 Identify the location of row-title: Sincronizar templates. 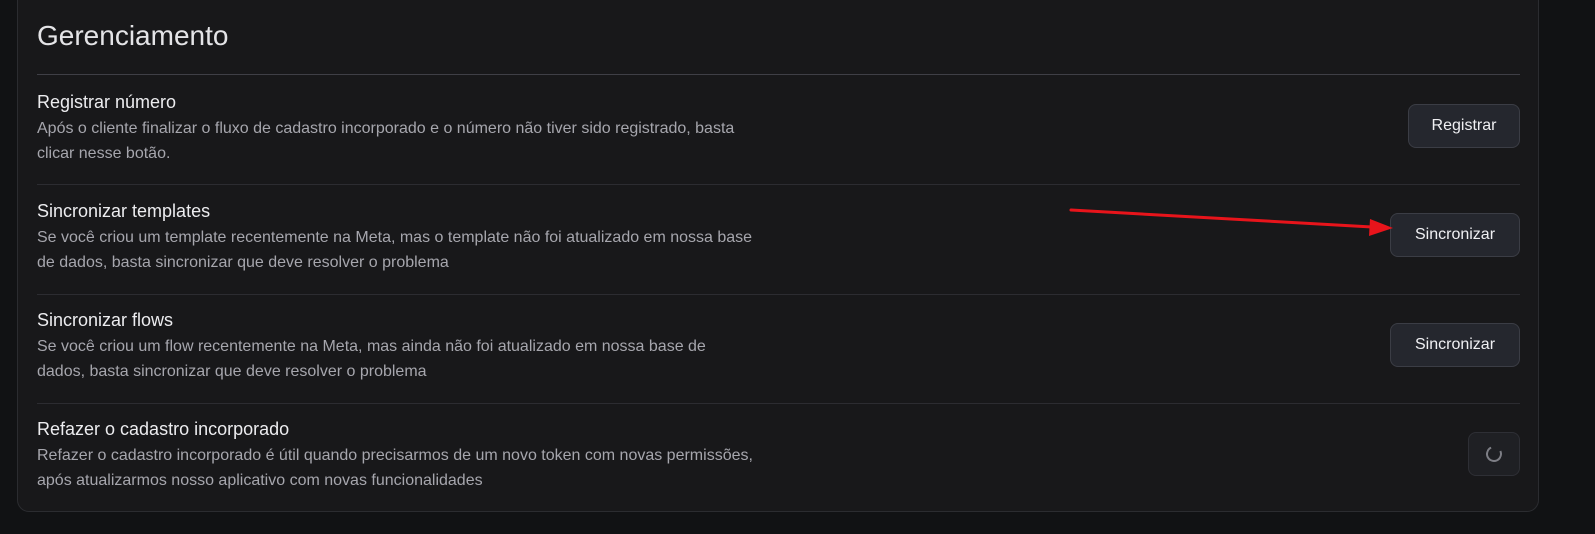
(124, 211).